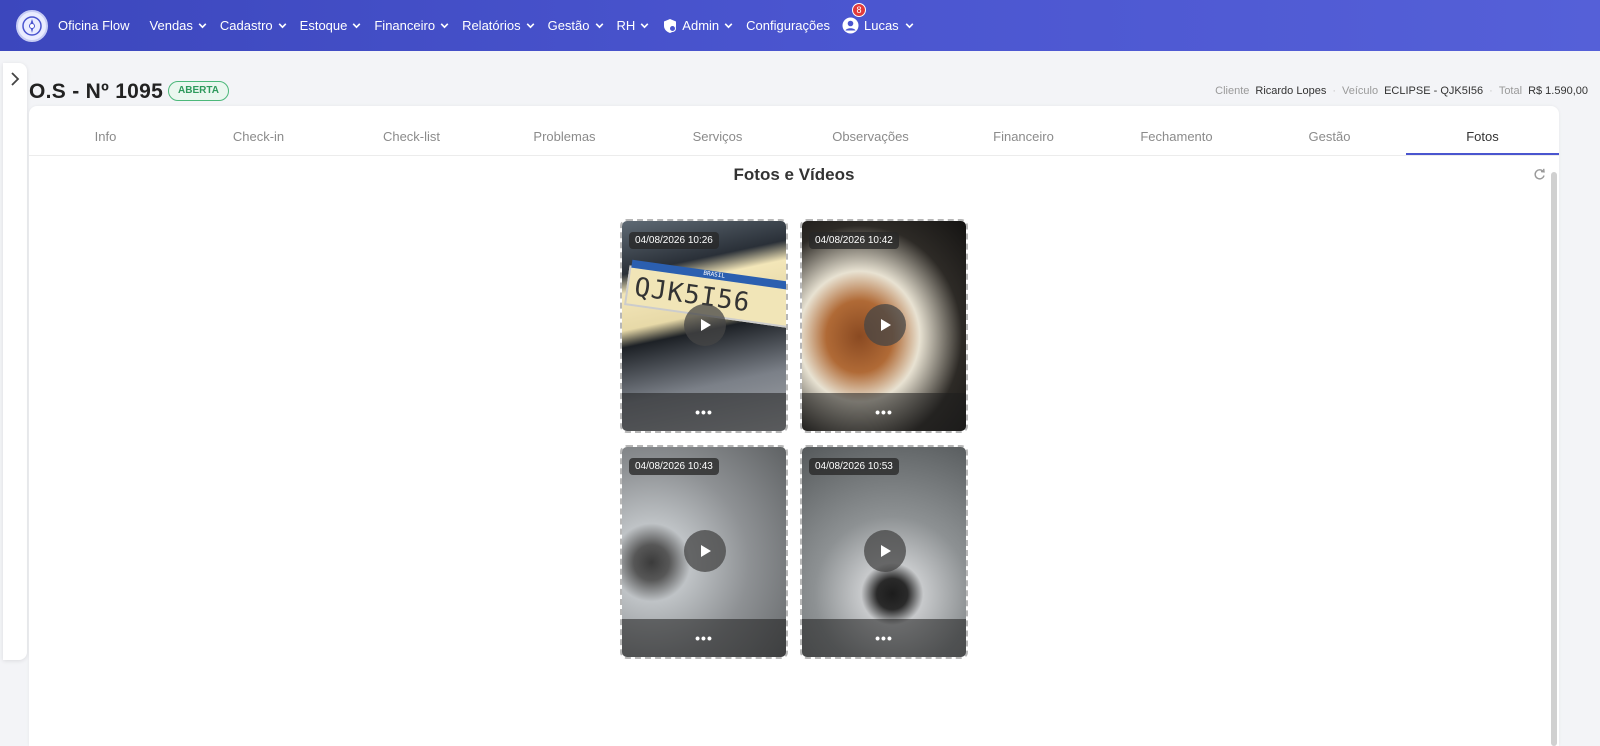  Describe the element at coordinates (1023, 136) in the screenshot. I see `tab-financeiro: Financeiro` at that location.